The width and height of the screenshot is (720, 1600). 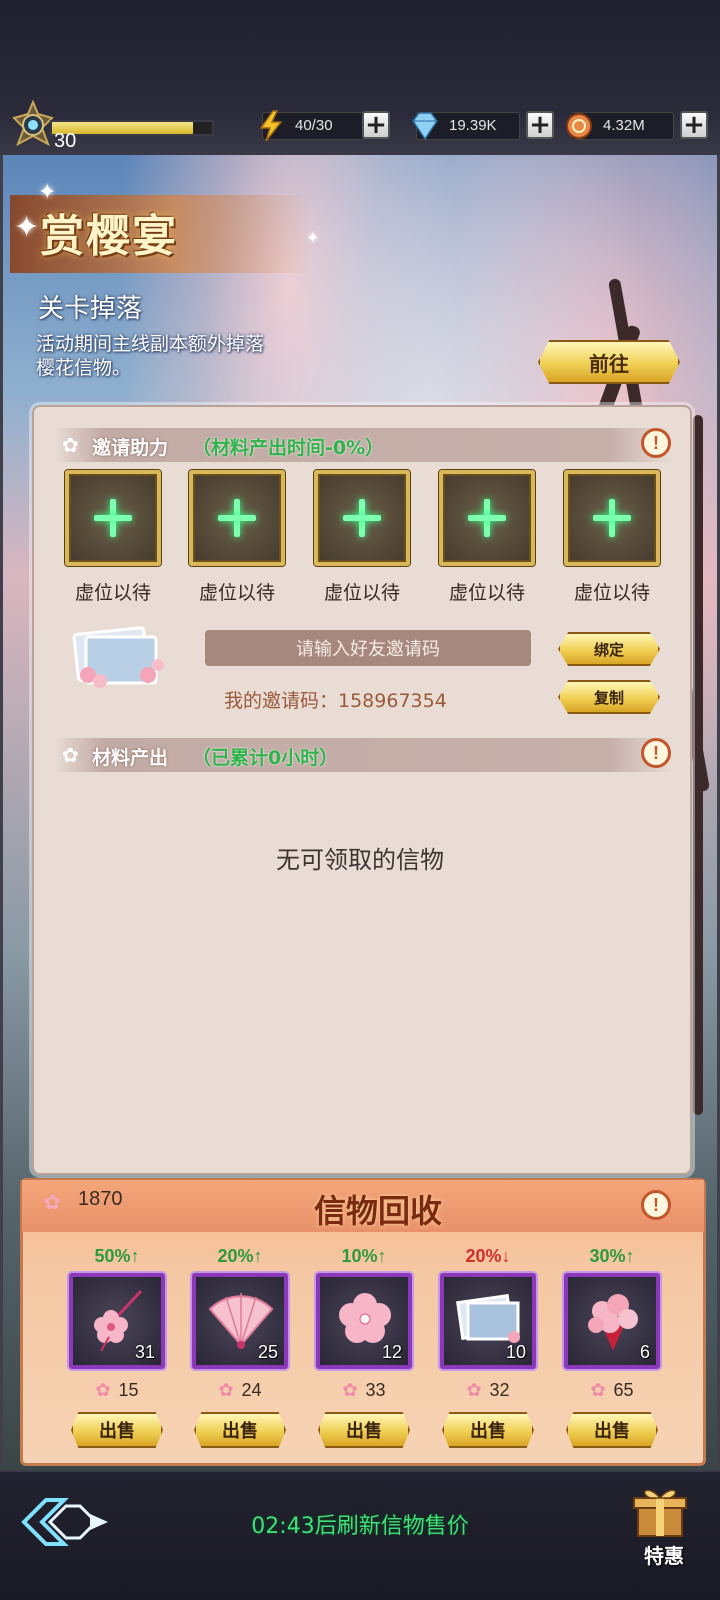 What do you see at coordinates (240, 1256) in the screenshot?
I see `price-change: 20%↑` at bounding box center [240, 1256].